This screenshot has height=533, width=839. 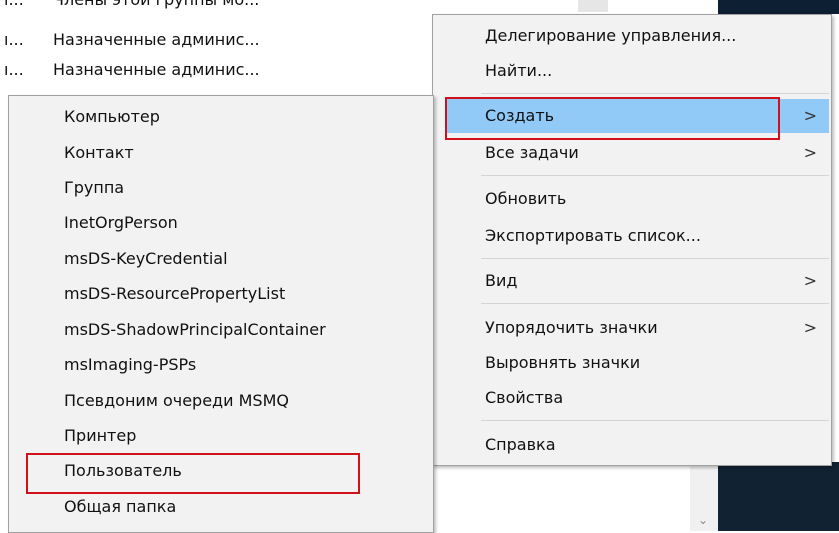 I want to click on submenu-item-msds-keycredential: msDS-KeyCredential, so click(x=221, y=259).